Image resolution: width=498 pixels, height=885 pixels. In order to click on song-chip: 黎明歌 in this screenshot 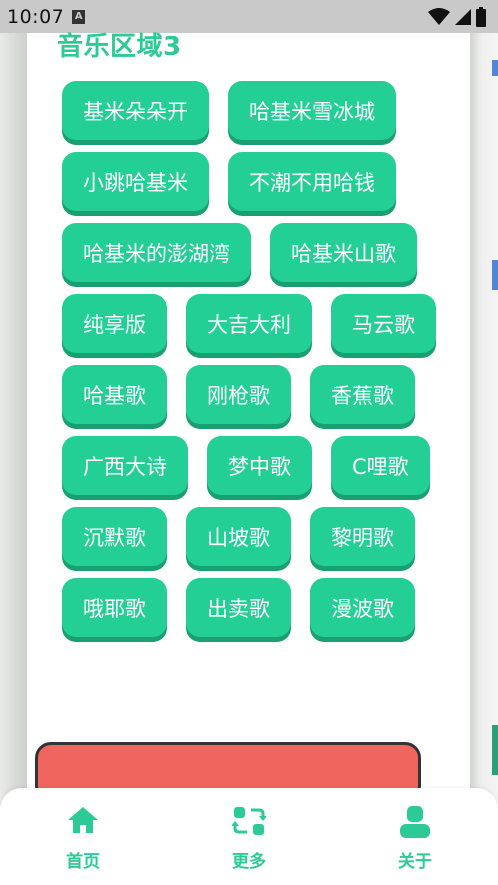, I will do `click(362, 536)`.